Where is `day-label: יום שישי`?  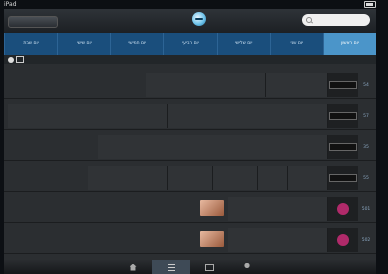
day-label: יום שישי is located at coordinates (84, 43).